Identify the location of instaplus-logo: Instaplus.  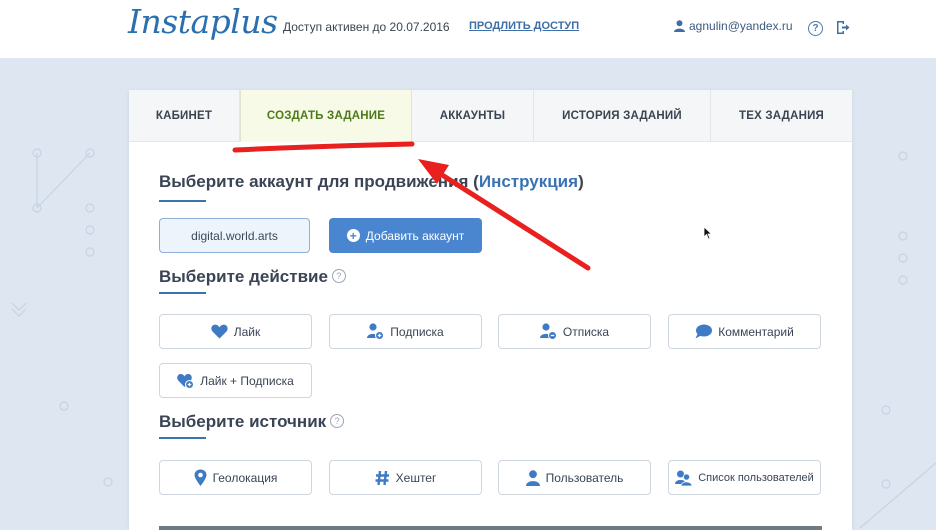
(203, 21).